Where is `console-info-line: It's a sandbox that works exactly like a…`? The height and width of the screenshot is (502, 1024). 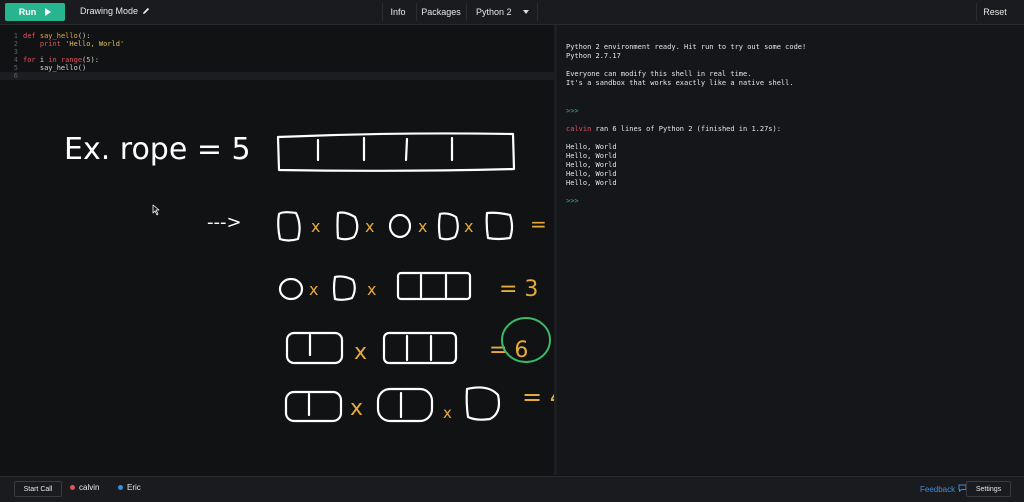
console-info-line: It's a sandbox that works exactly like a… is located at coordinates (680, 83).